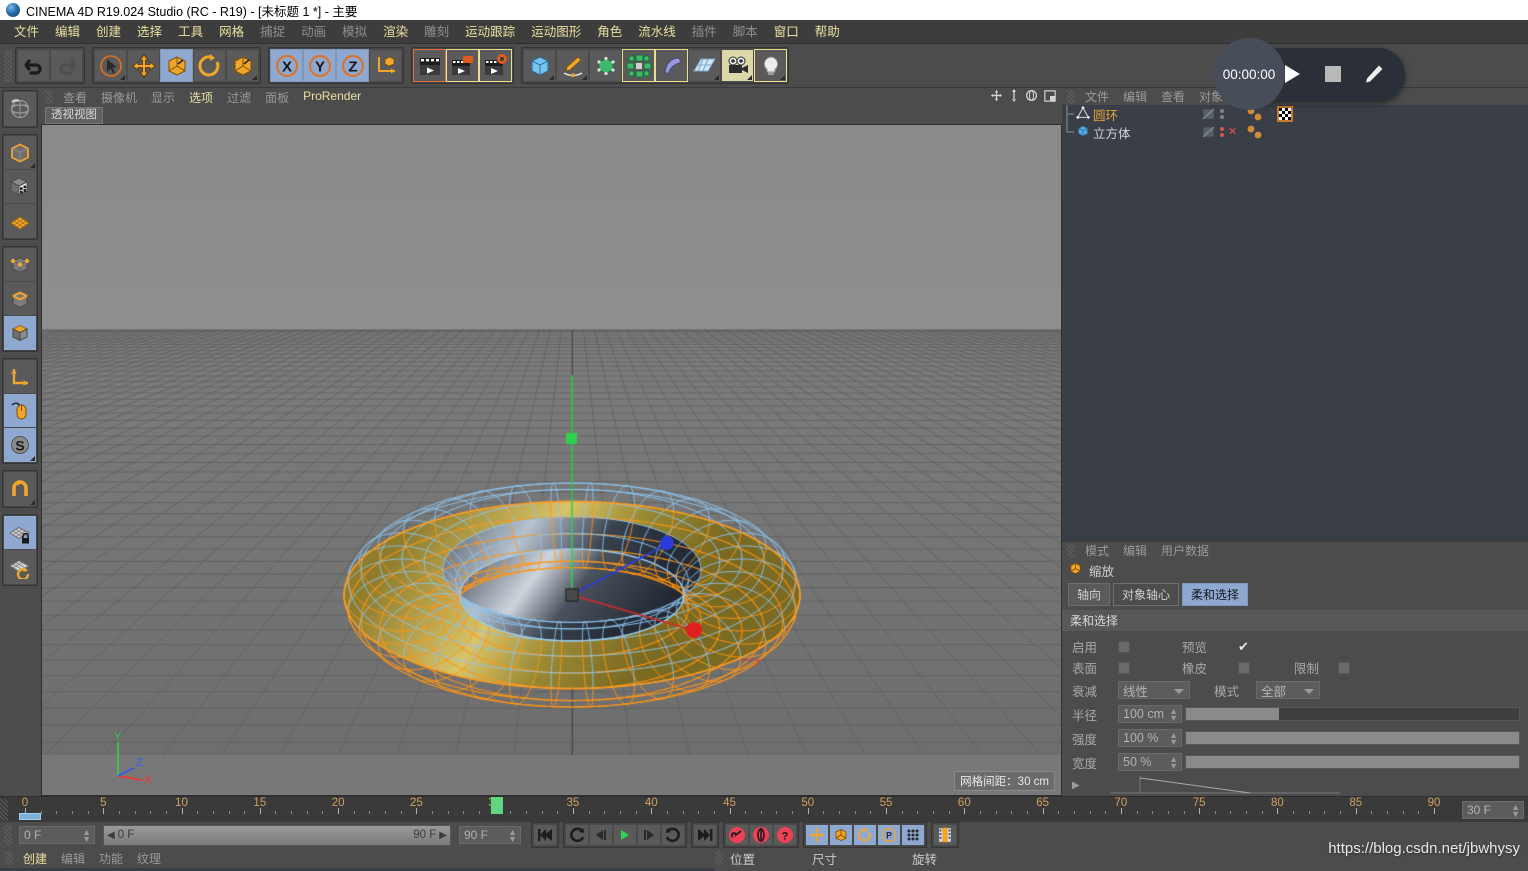 Image resolution: width=1528 pixels, height=871 pixels. Describe the element at coordinates (1105, 114) in the screenshot. I see `object-name-0: 圆环` at that location.